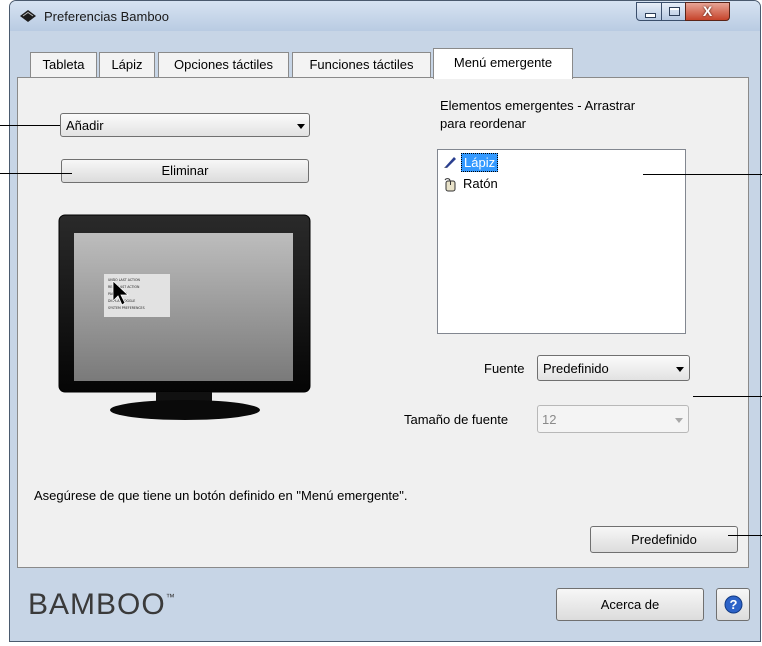  I want to click on font-select: Predefinido, so click(613, 368).